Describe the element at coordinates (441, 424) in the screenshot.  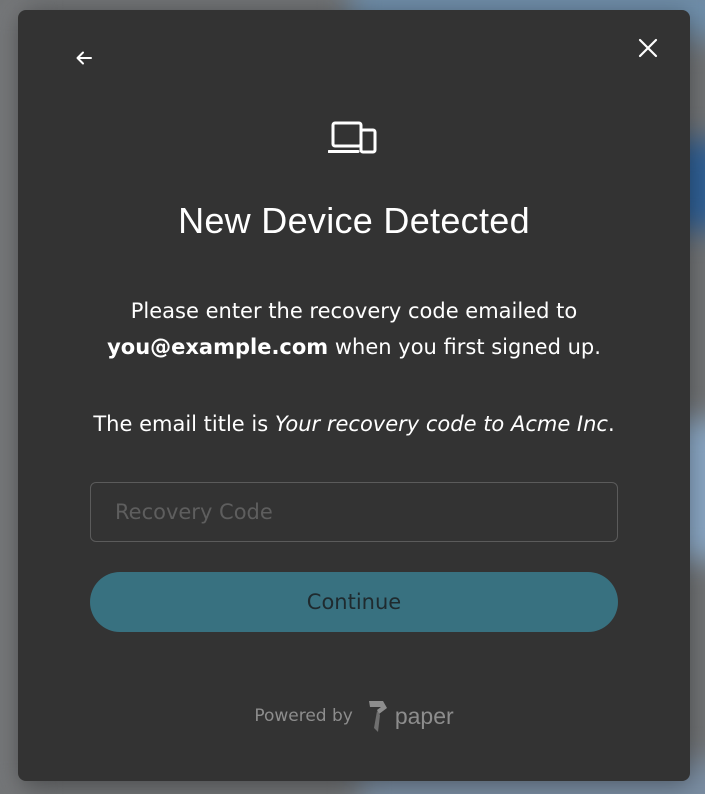
I see `email-title-text: Your recovery code to Acme Inc` at that location.